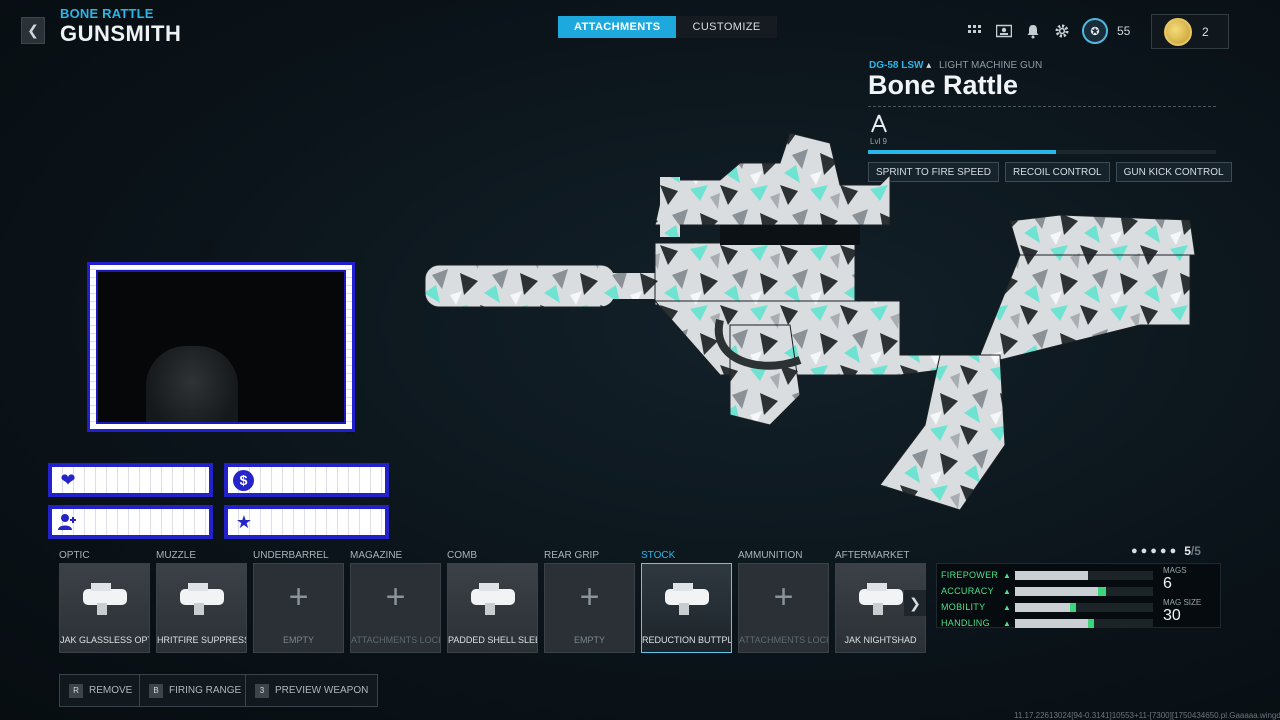 The image size is (1280, 720). I want to click on slot-category-label: AMMUNITION, so click(770, 555).